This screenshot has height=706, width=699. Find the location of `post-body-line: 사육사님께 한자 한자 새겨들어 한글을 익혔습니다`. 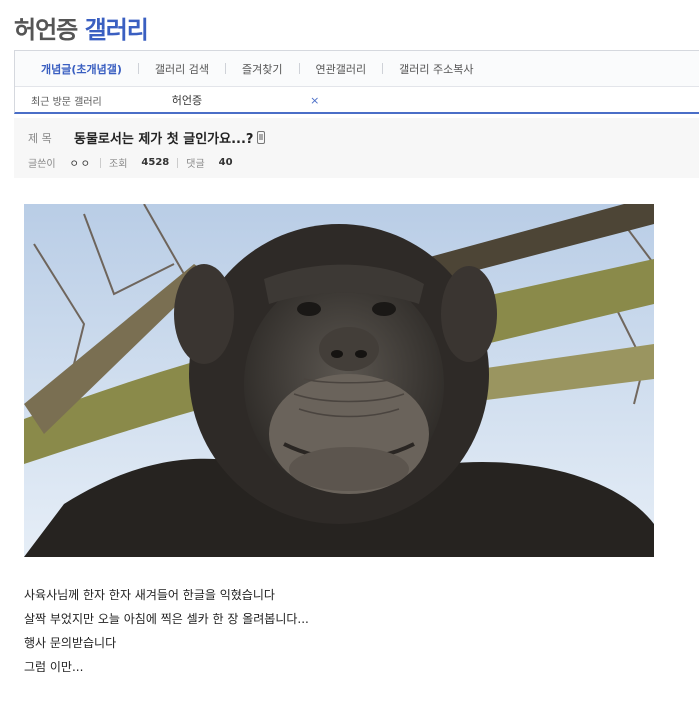

post-body-line: 사육사님께 한자 한자 새겨들어 한글을 익혔습니다 is located at coordinates (149, 595).